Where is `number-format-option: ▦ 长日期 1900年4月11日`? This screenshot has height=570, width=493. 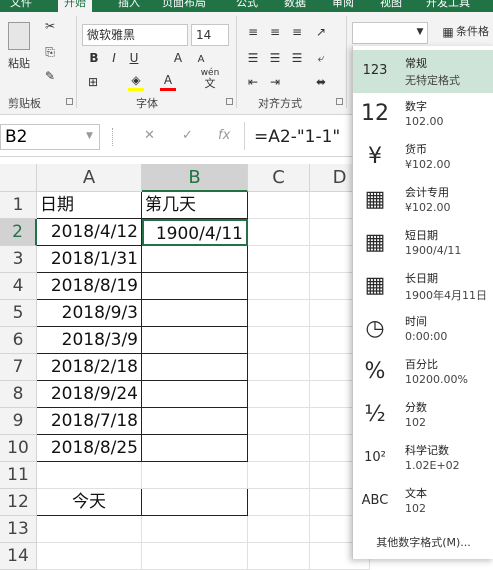 number-format-option: ▦ 长日期 1900年4月11日 is located at coordinates (423, 286).